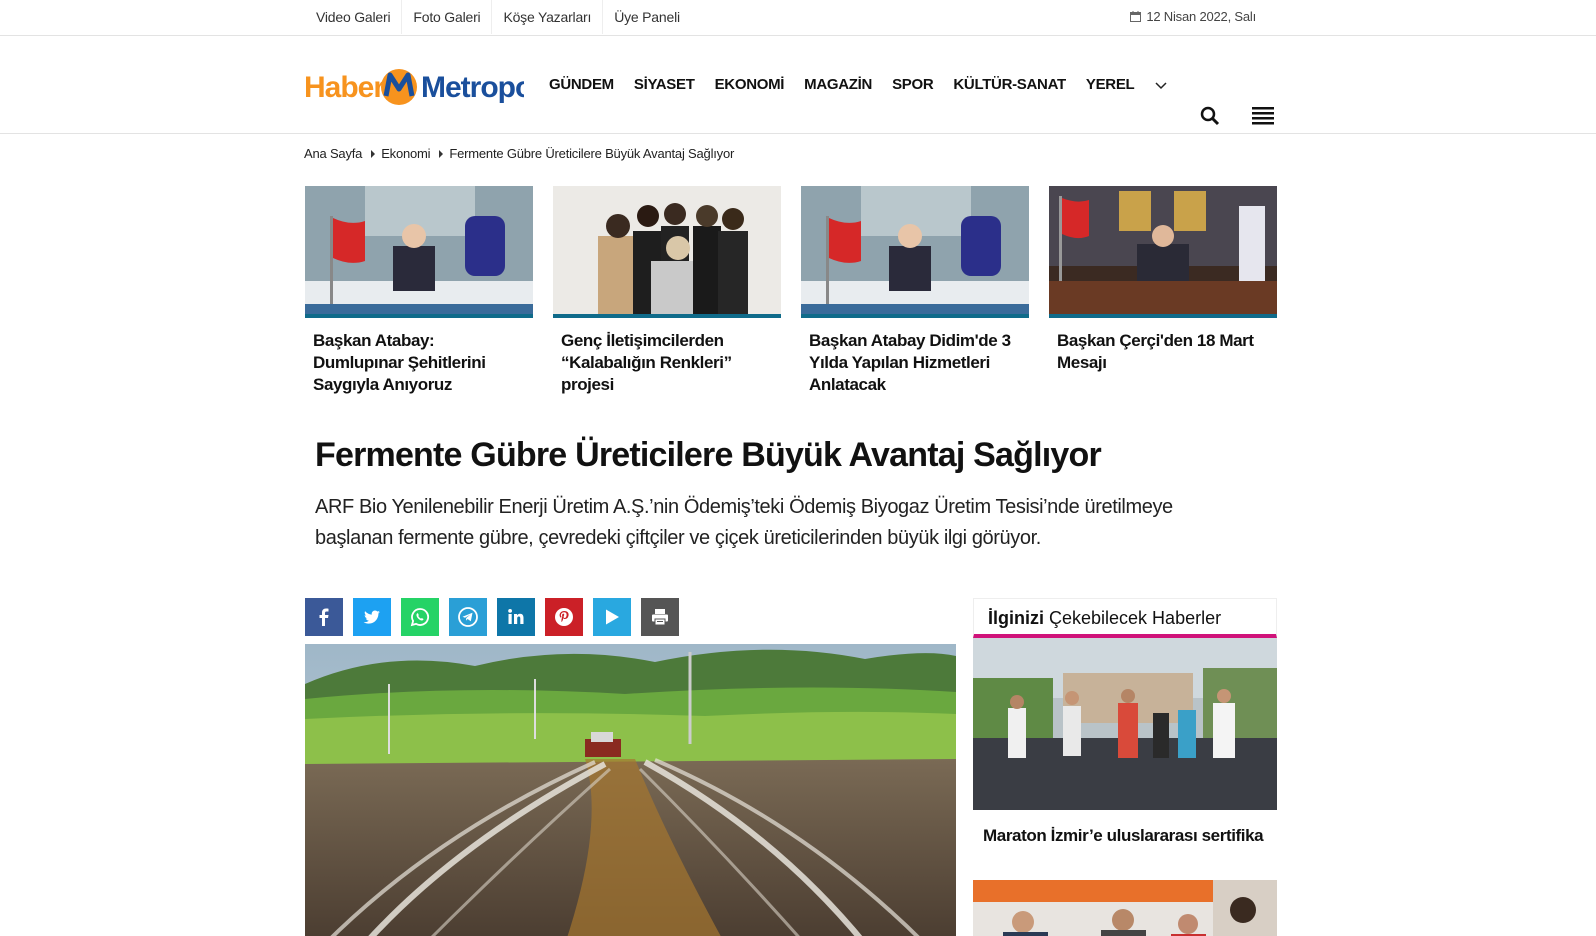 Image resolution: width=1596 pixels, height=936 pixels. What do you see at coordinates (472, 87) in the screenshot?
I see `logo-word-metropol: Metropol` at bounding box center [472, 87].